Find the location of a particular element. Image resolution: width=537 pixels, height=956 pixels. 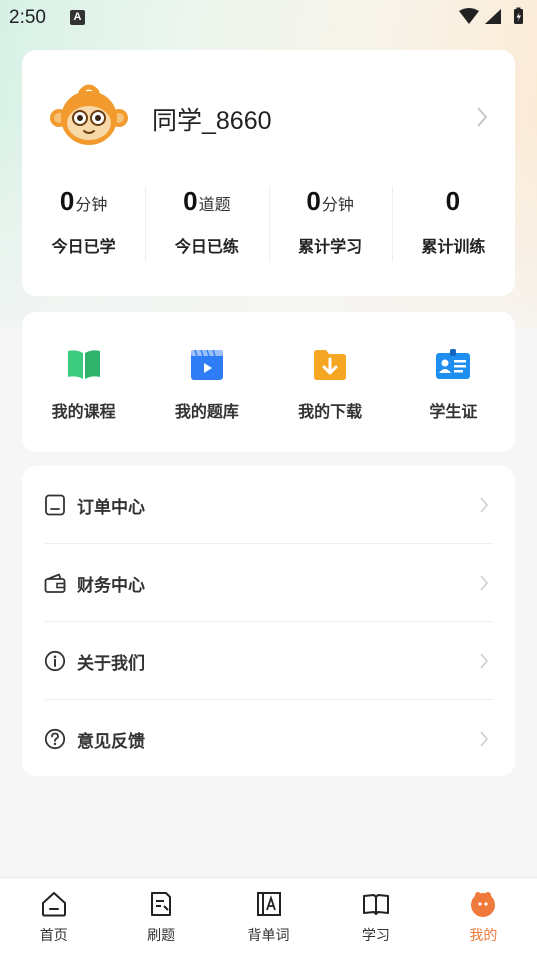

list-item-label: 关于我们 is located at coordinates (111, 664).